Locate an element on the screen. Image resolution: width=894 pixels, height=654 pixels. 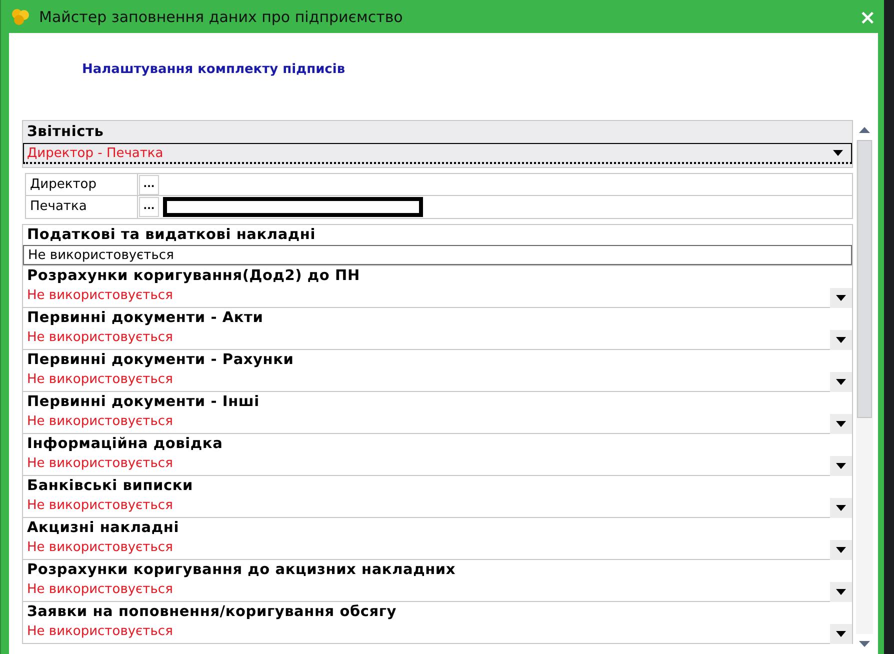
flower-icon is located at coordinates (21, 17).